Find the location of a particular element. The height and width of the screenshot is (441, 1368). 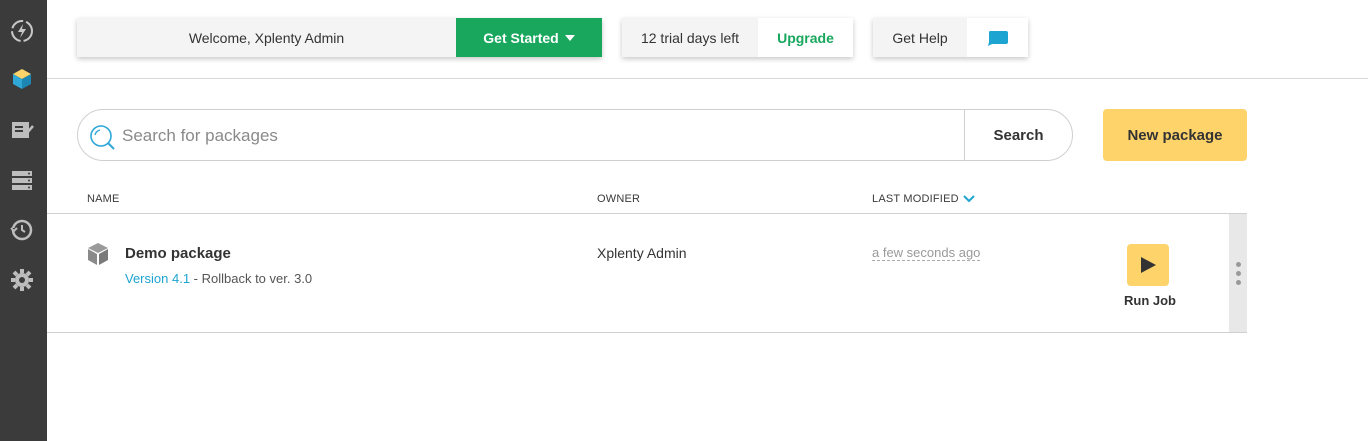

chevron-down-icon is located at coordinates (969, 199).